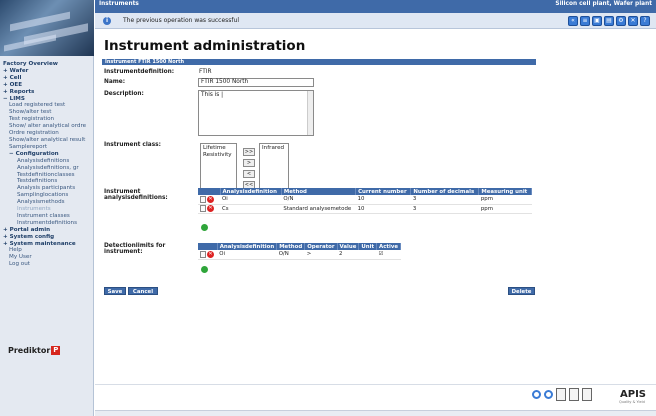  I want to click on description-scrollbar, so click(310, 113).